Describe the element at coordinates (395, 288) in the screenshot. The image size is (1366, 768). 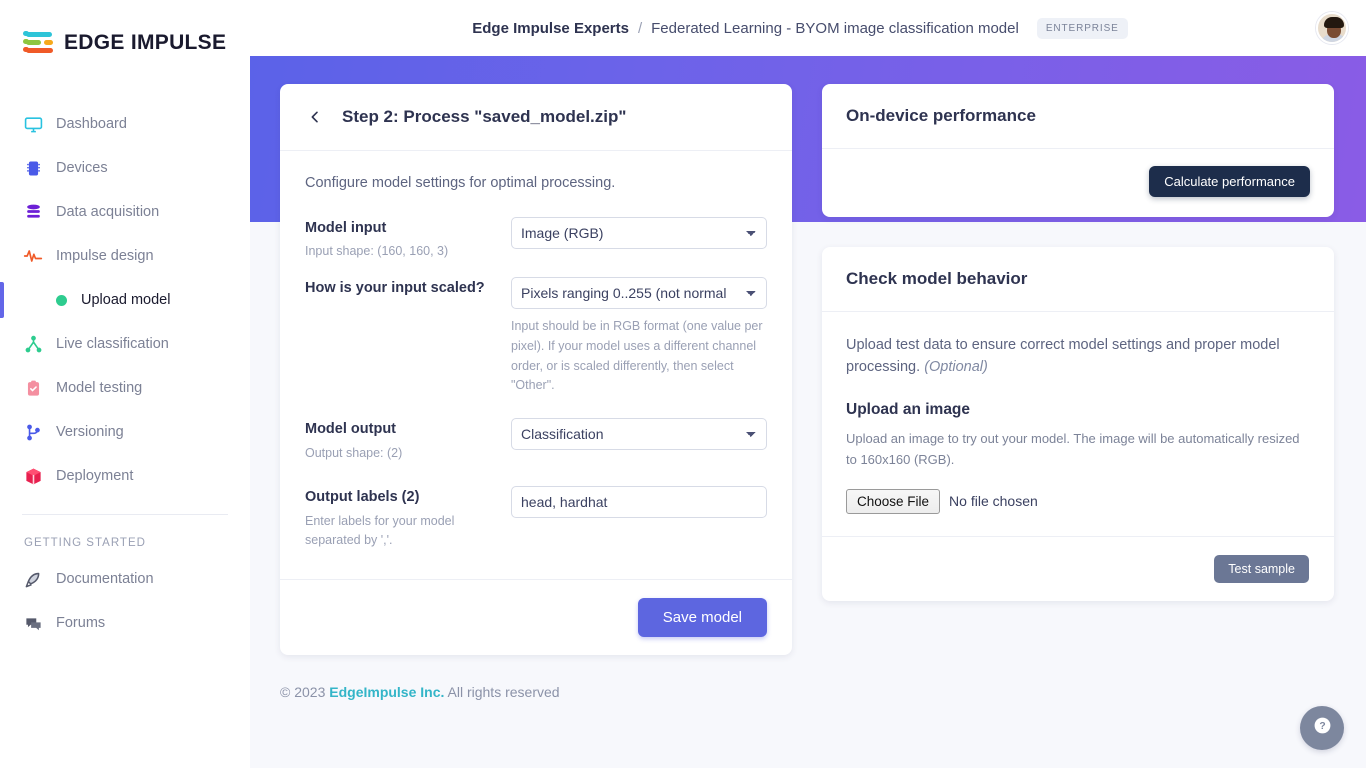
I see `field-label: How is your input scaled?` at that location.